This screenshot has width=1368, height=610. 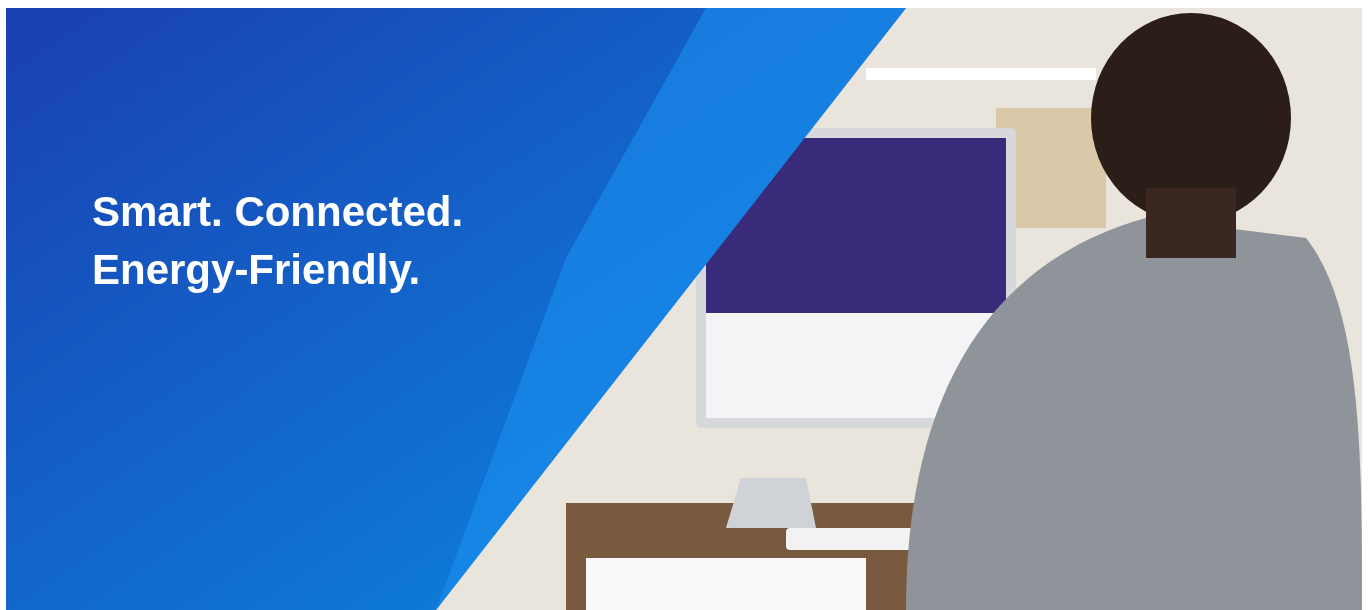 I want to click on headline: Energy-Friendly., so click(x=257, y=270).